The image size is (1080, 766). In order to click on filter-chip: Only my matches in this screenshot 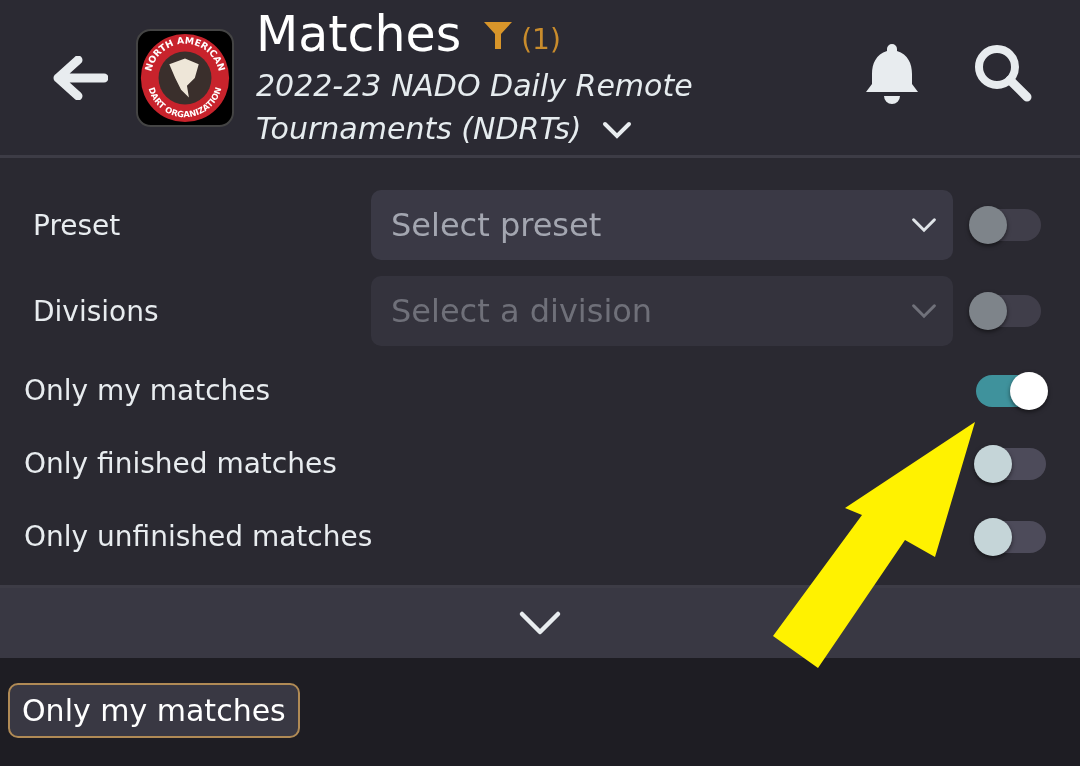, I will do `click(154, 710)`.